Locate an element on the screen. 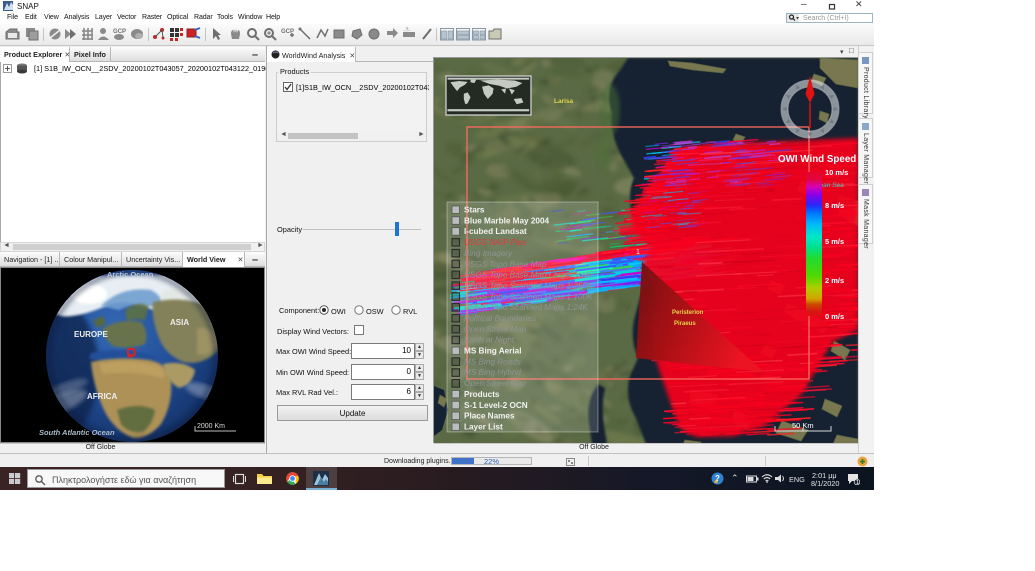 Image resolution: width=1035 pixels, height=571 pixels. svg-text: USGS NAIP Plus is located at coordinates (495, 242).